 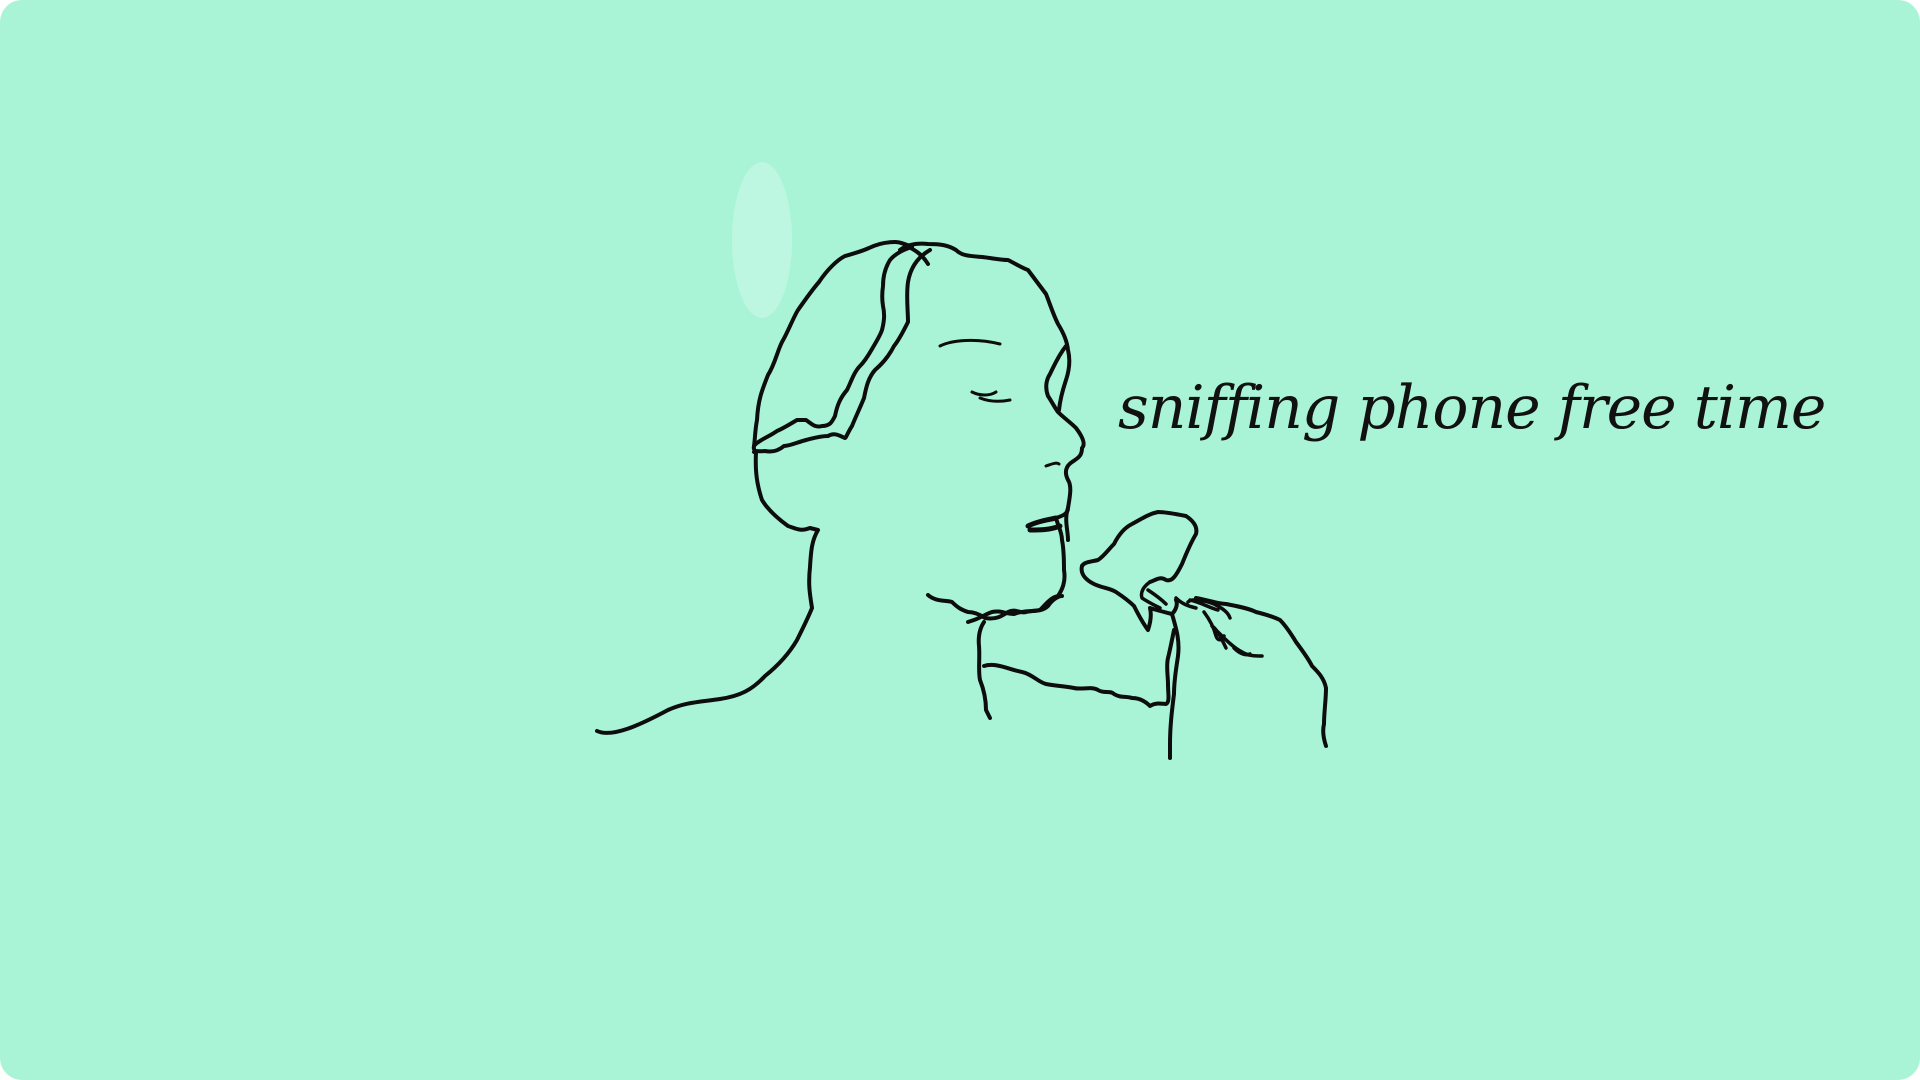 What do you see at coordinates (1472, 408) in the screenshot?
I see `caption-text: sniffing phone free time` at bounding box center [1472, 408].